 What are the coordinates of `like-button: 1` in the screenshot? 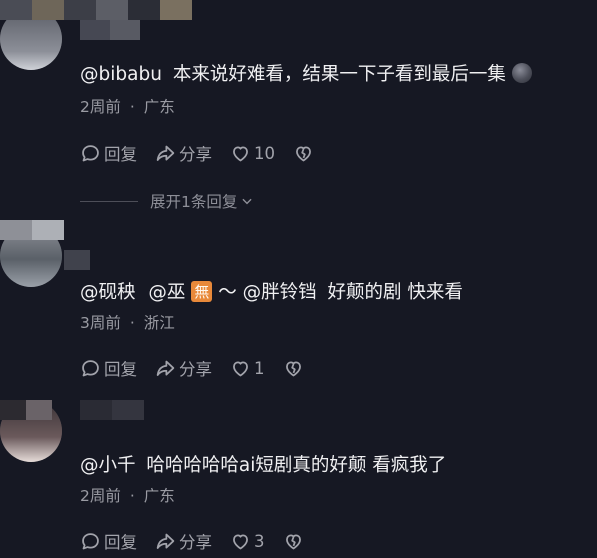 It's located at (247, 368).